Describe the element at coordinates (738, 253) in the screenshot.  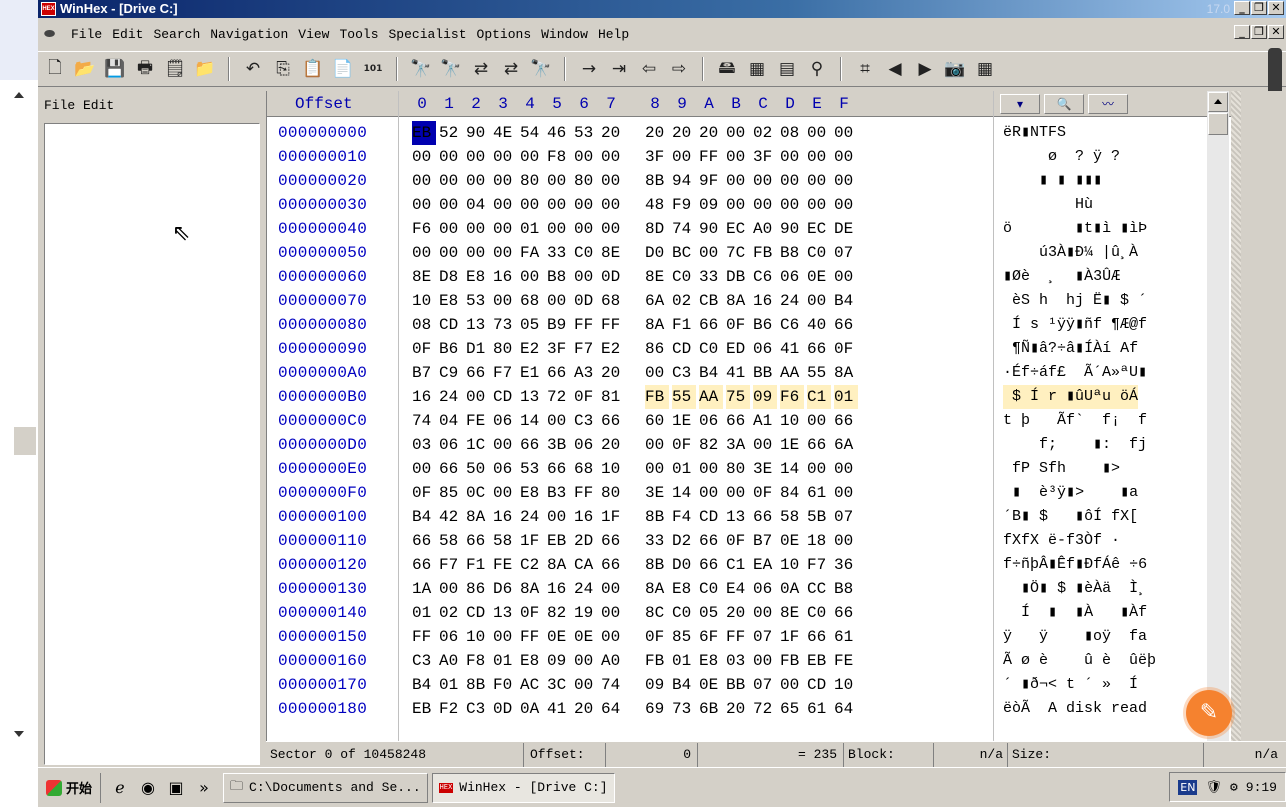
I see `hex-byte: 7C` at that location.